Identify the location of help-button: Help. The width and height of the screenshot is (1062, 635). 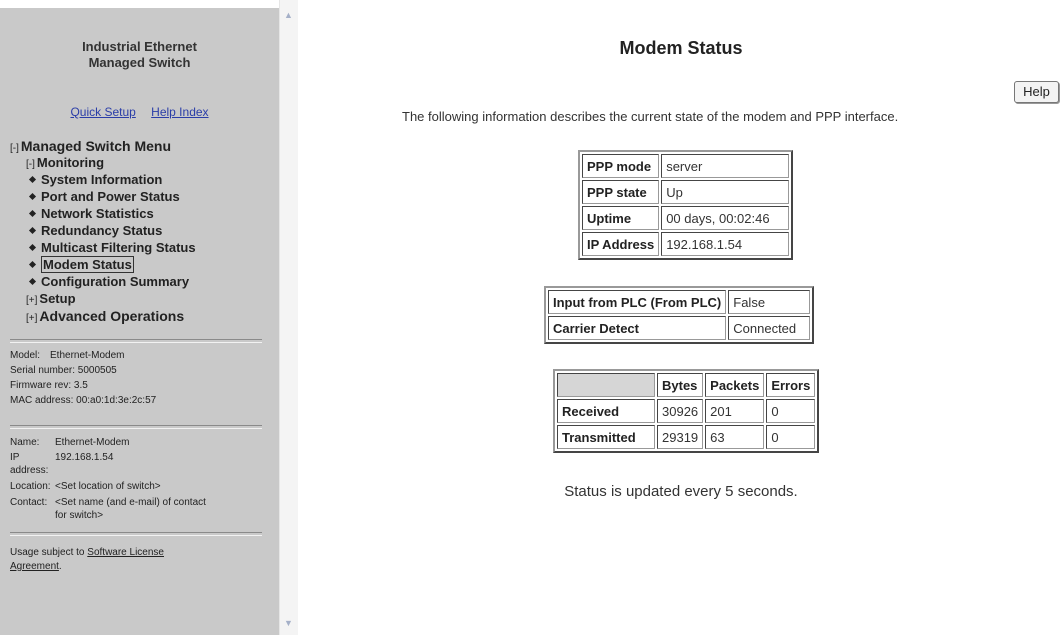
(1036, 92).